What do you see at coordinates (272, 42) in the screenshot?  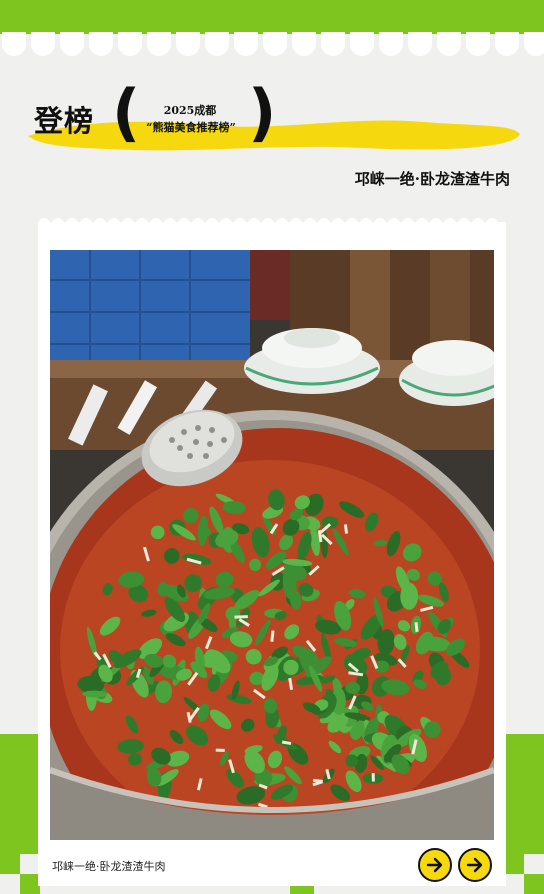 I see `scalloped-border` at bounding box center [272, 42].